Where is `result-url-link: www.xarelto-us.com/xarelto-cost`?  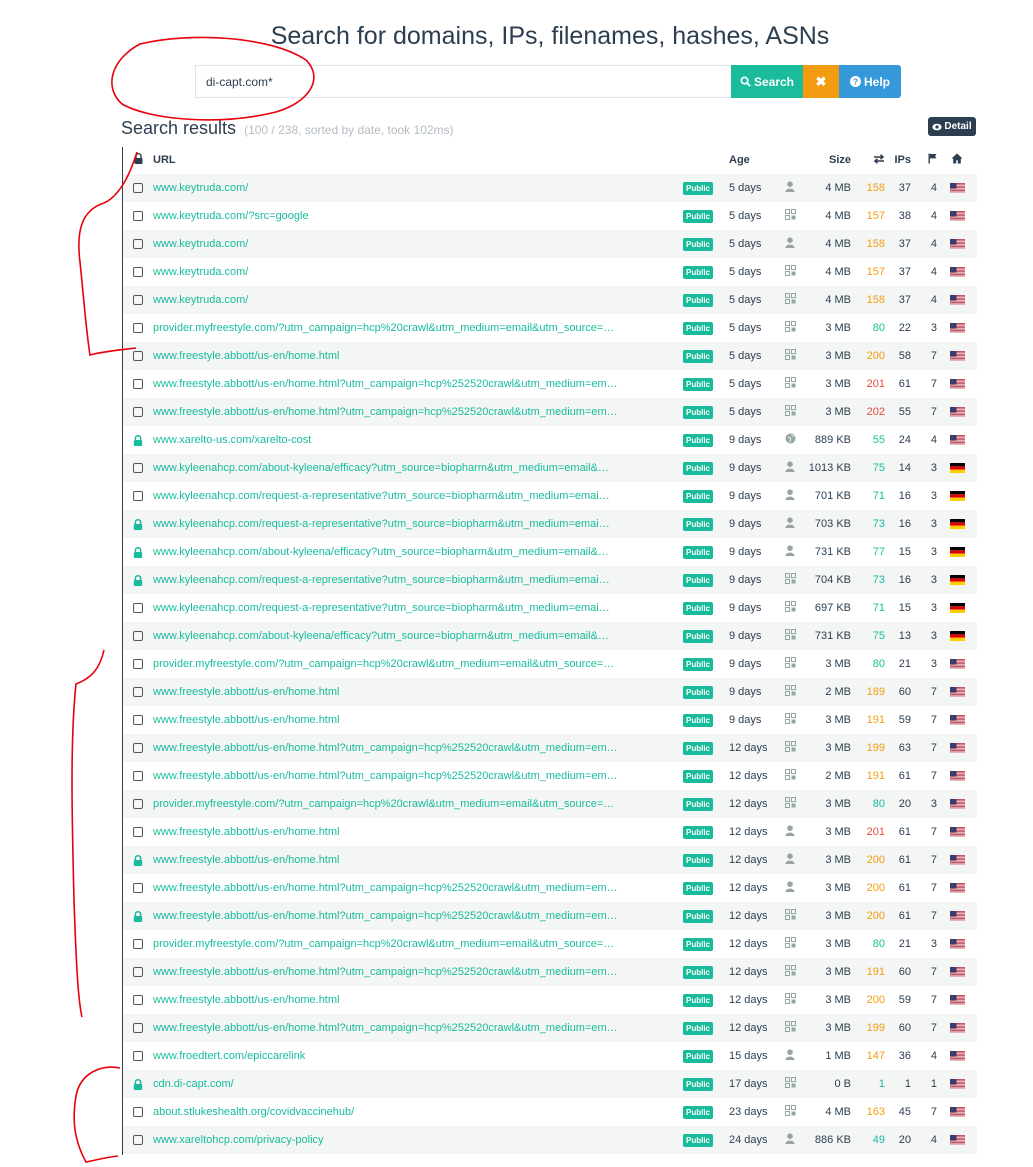
result-url-link: www.xarelto-us.com/xarelto-cost is located at coordinates (388, 440).